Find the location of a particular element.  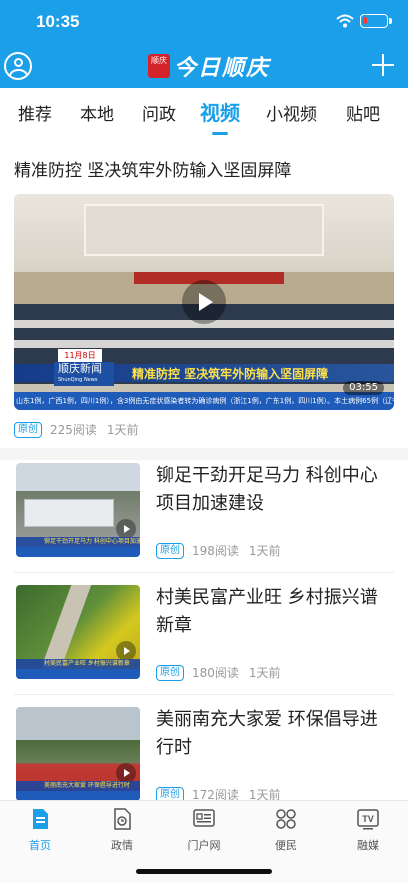

nav-bar: 顺庆 今日顺庆 is located at coordinates (204, 66).